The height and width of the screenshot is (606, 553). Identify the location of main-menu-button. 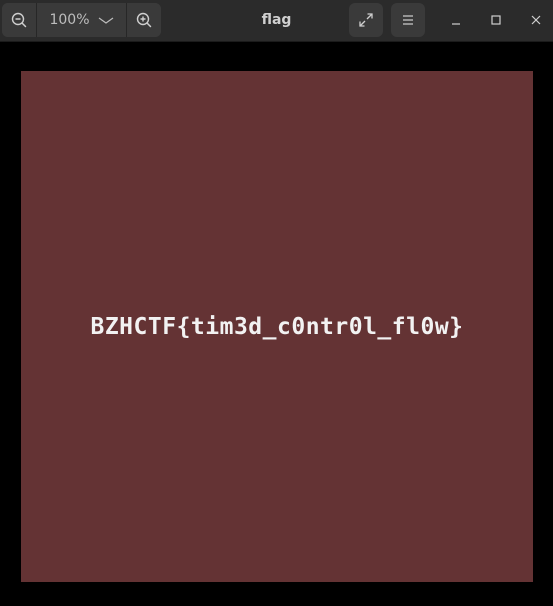
(408, 20).